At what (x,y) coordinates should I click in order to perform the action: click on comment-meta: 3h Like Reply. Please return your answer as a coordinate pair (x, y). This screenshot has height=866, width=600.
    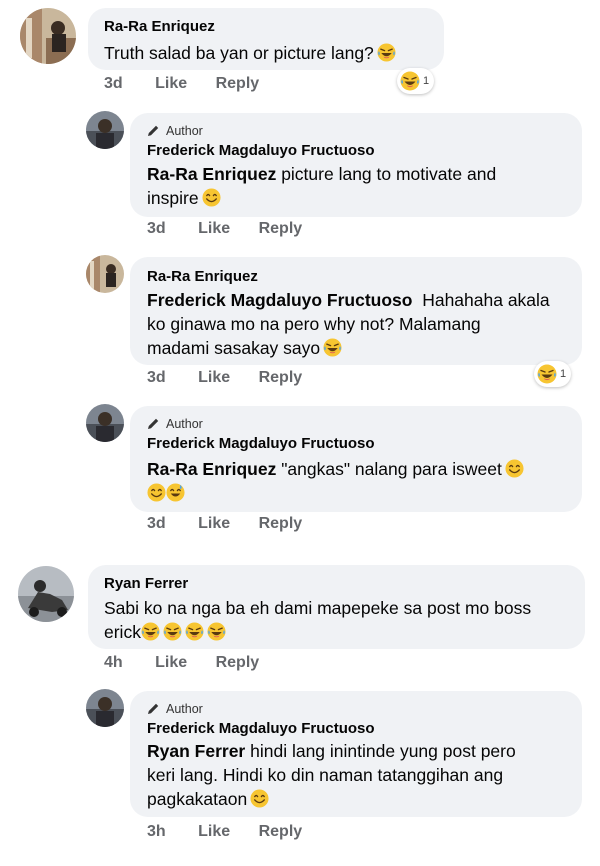
    Looking at the image, I should click on (224, 832).